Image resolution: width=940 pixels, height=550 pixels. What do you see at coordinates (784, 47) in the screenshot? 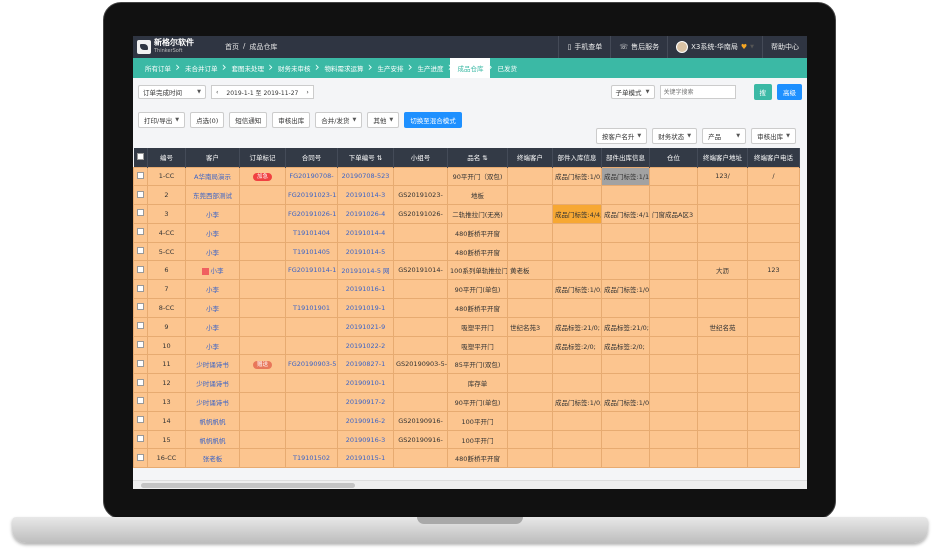
I see `help-center-button: 帮助中心` at bounding box center [784, 47].